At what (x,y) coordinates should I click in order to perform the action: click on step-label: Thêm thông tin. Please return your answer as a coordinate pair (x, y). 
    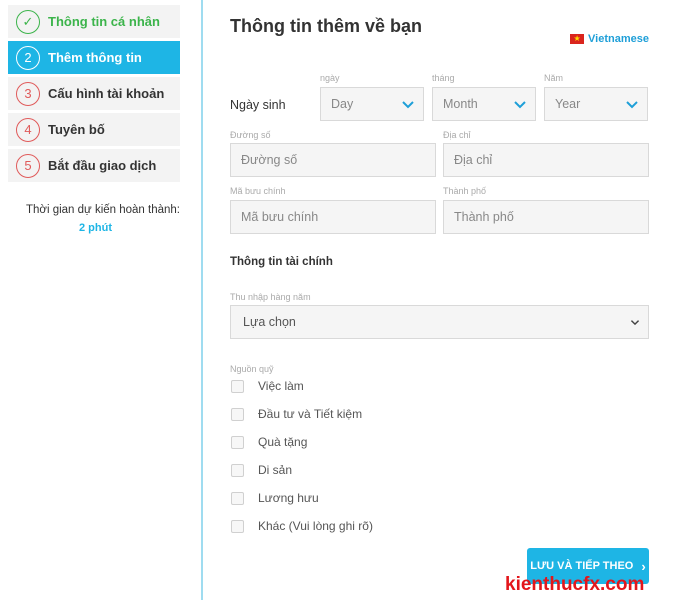
    Looking at the image, I should click on (95, 57).